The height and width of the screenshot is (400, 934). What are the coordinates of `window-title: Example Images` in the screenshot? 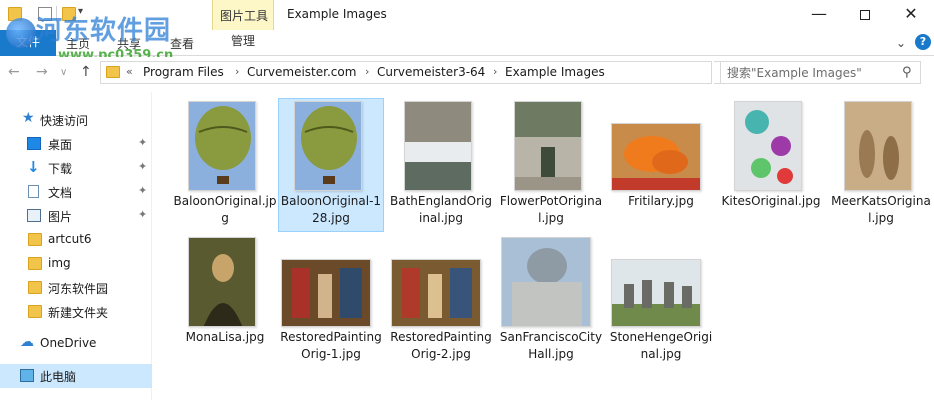 It's located at (337, 14).